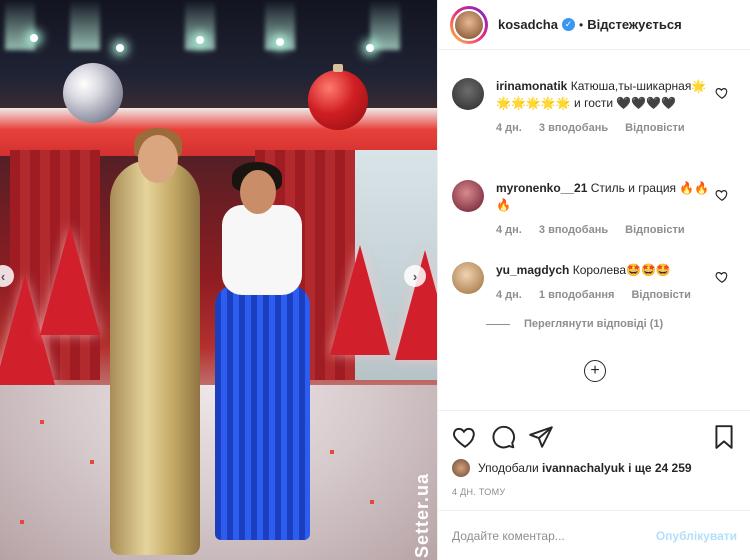 The height and width of the screenshot is (560, 750). Describe the element at coordinates (634, 24) in the screenshot. I see `follow-status-button: Відстежується` at that location.